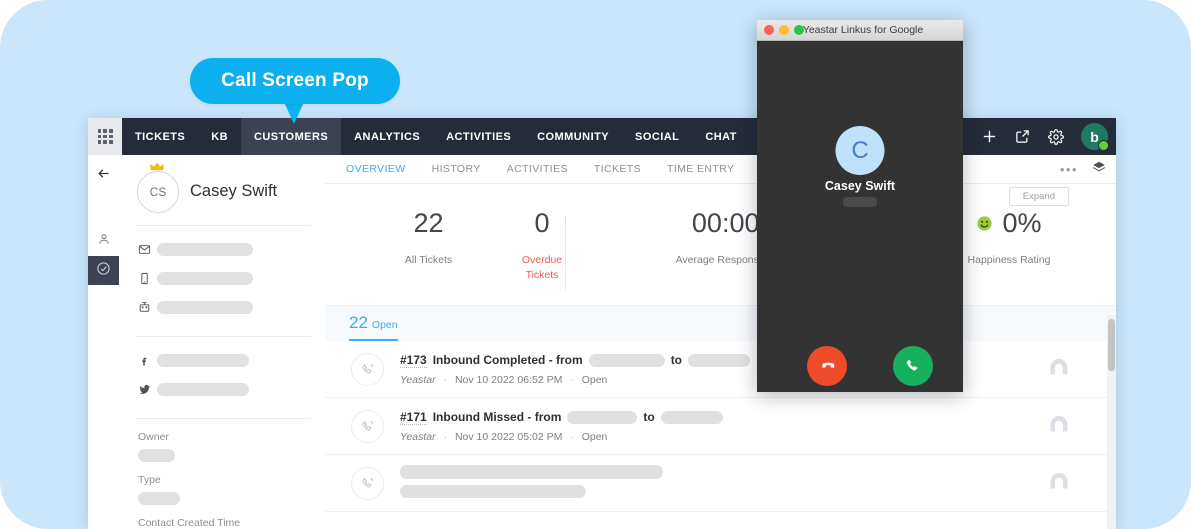 Image resolution: width=1191 pixels, height=529 pixels. I want to click on contact-field-email, so click(222, 249).